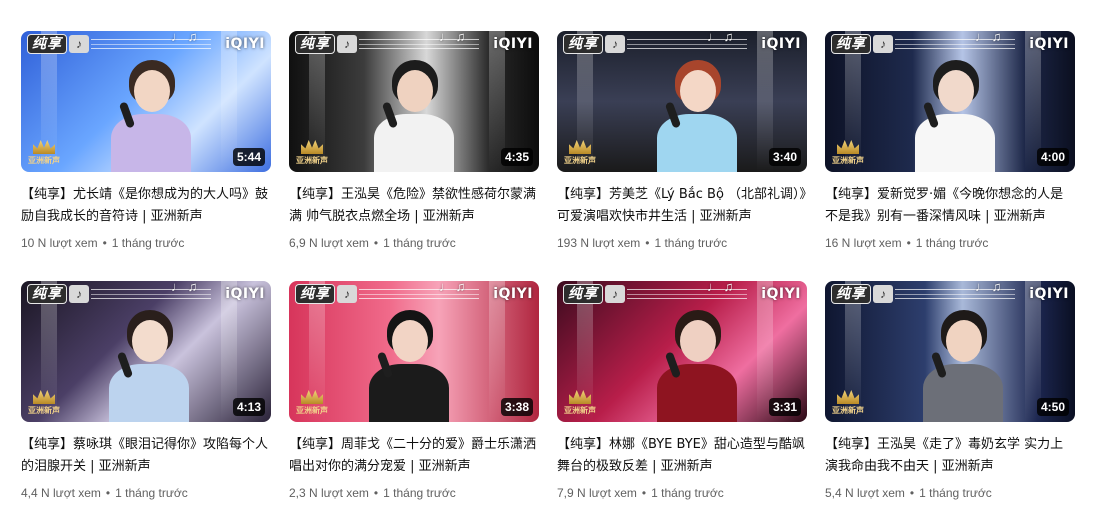 The width and height of the screenshot is (1093, 522). I want to click on view-count: 193 N lượt xem, so click(599, 243).